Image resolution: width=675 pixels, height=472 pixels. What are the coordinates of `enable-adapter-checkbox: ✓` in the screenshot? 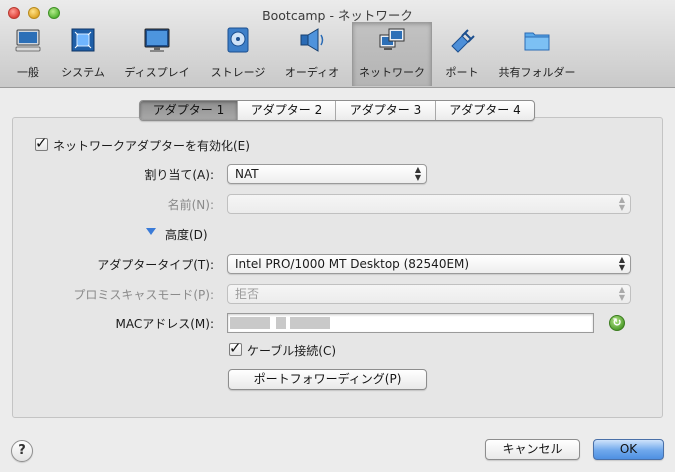 It's located at (41, 143).